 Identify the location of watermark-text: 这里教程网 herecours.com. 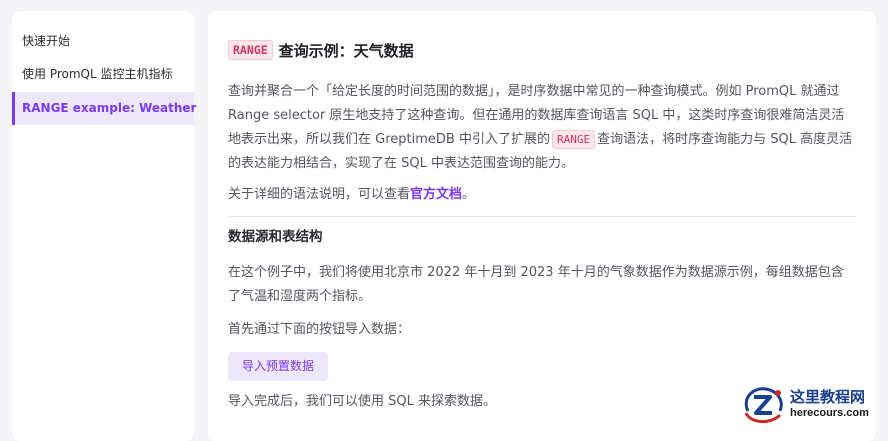
(829, 403).